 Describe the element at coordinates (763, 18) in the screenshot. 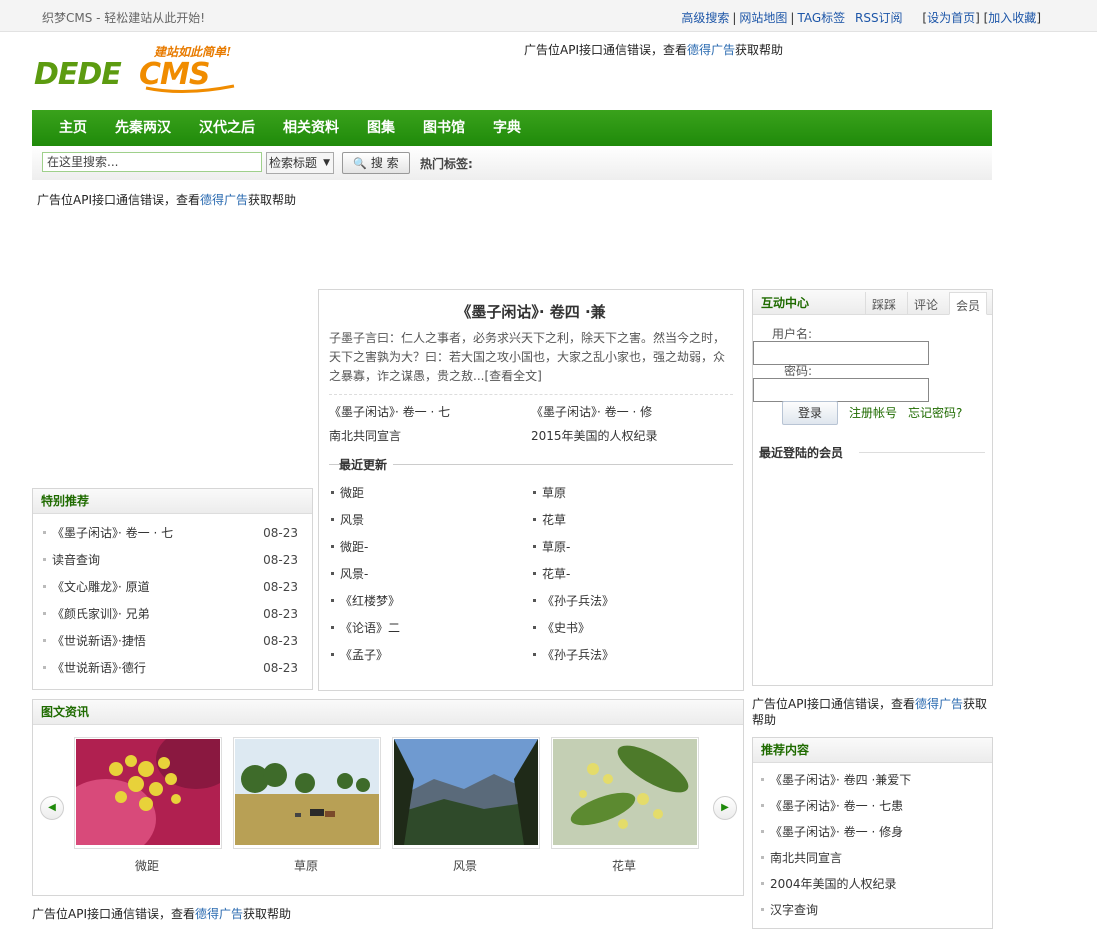

I see `sitemap-link: 网站地图` at that location.